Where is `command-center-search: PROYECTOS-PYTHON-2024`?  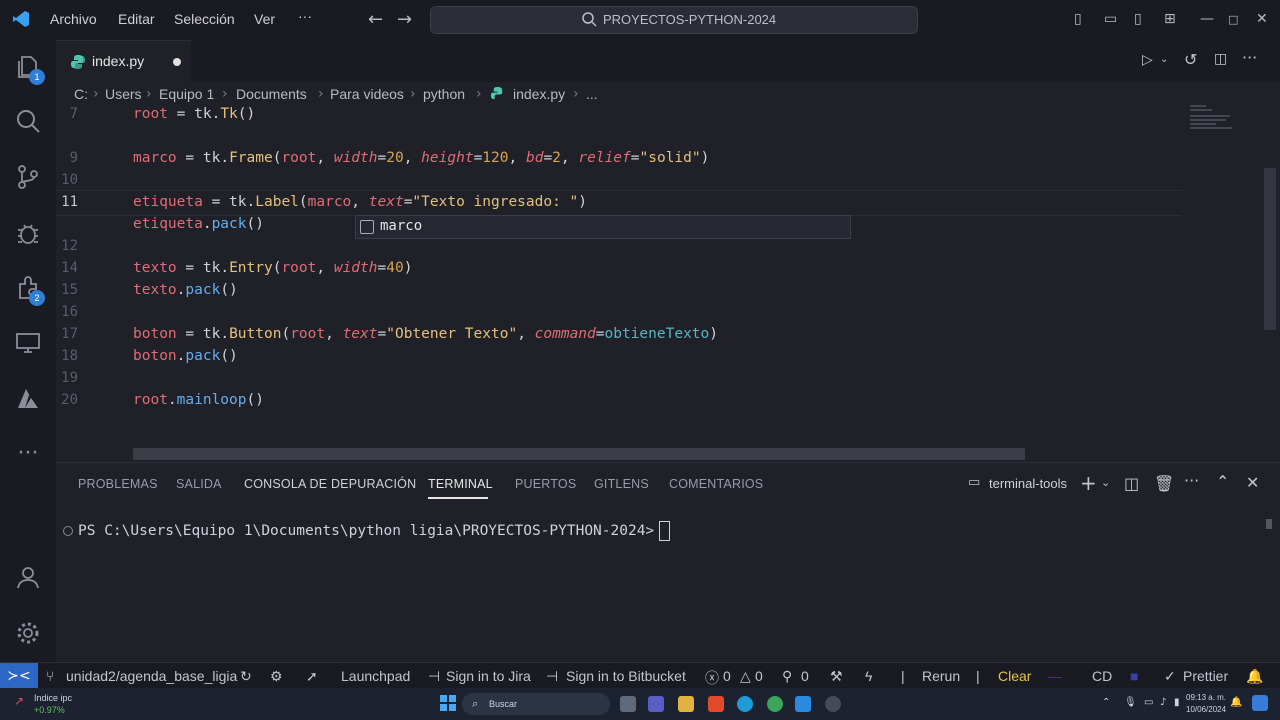
command-center-search: PROYECTOS-PYTHON-2024 is located at coordinates (674, 20).